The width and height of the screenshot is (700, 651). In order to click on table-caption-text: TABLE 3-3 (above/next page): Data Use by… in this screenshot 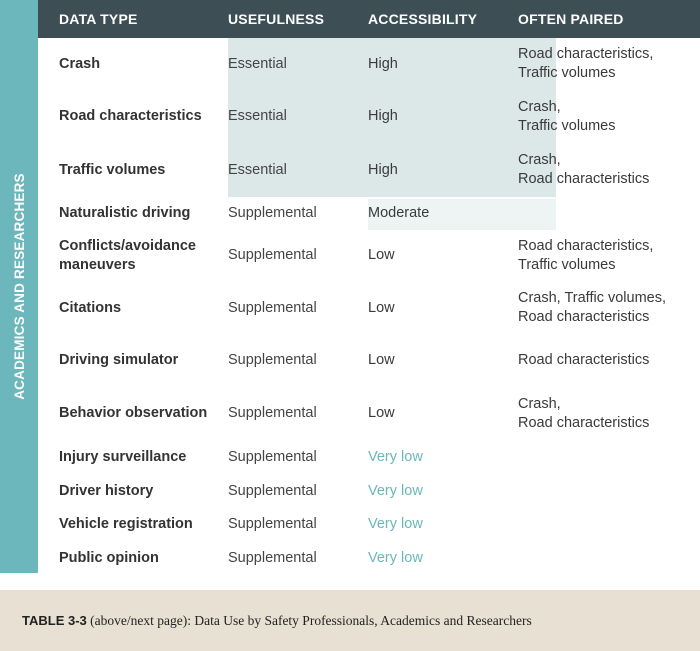, I will do `click(266, 621)`.